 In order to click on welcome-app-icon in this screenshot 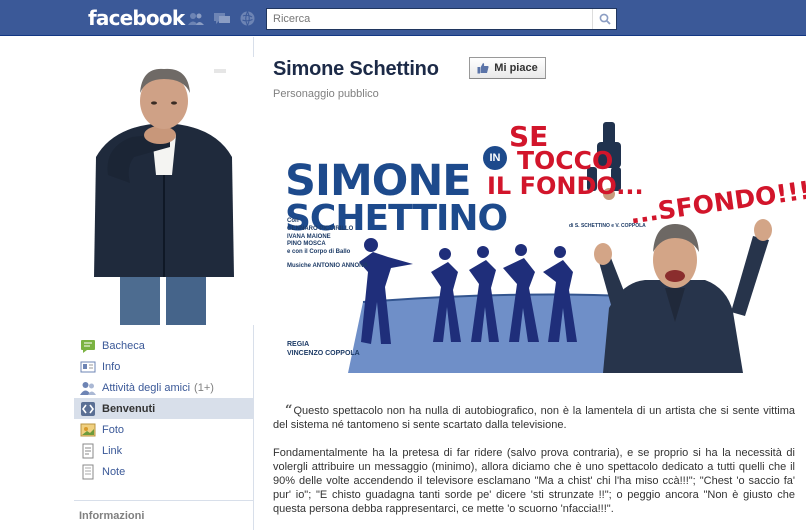, I will do `click(88, 409)`.